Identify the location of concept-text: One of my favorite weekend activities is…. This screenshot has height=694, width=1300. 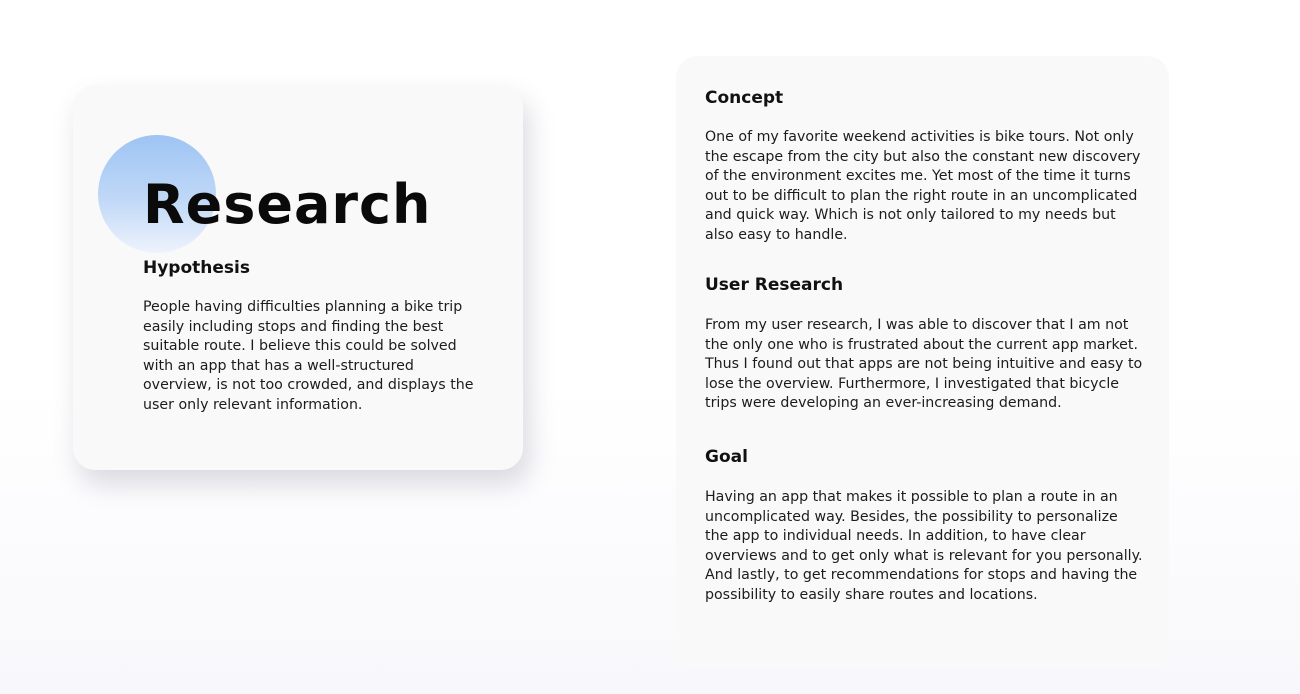
(923, 186).